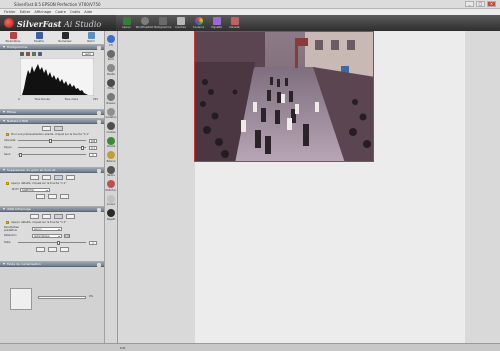  I want to click on gradation-icon, so click(110, 111).